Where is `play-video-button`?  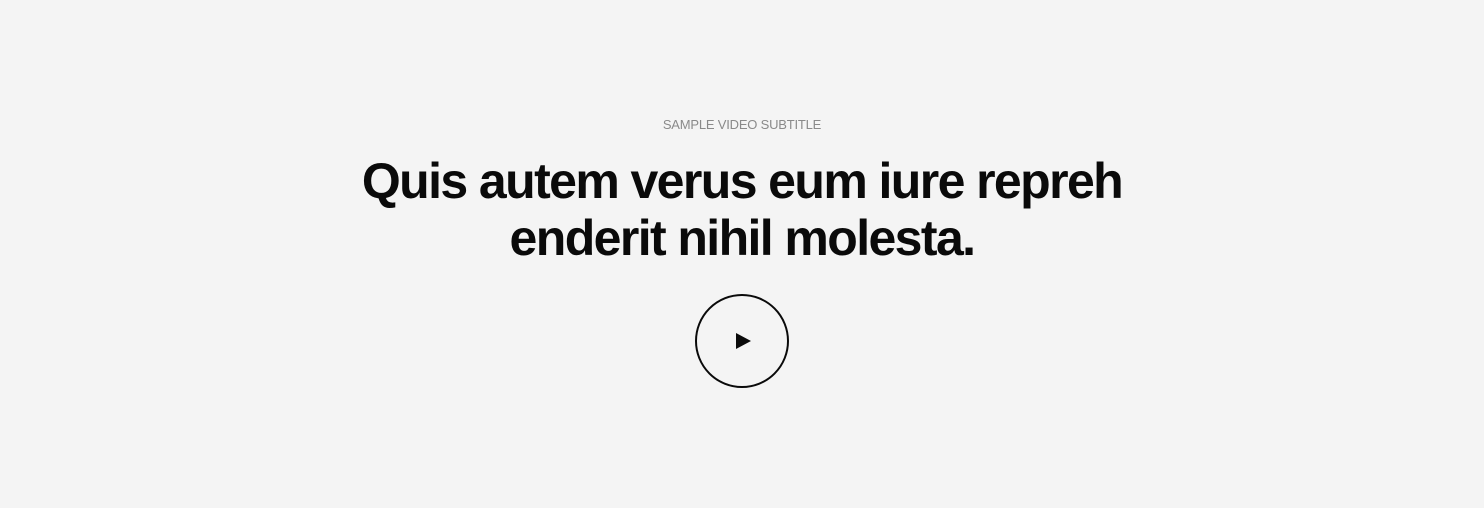 play-video-button is located at coordinates (742, 341).